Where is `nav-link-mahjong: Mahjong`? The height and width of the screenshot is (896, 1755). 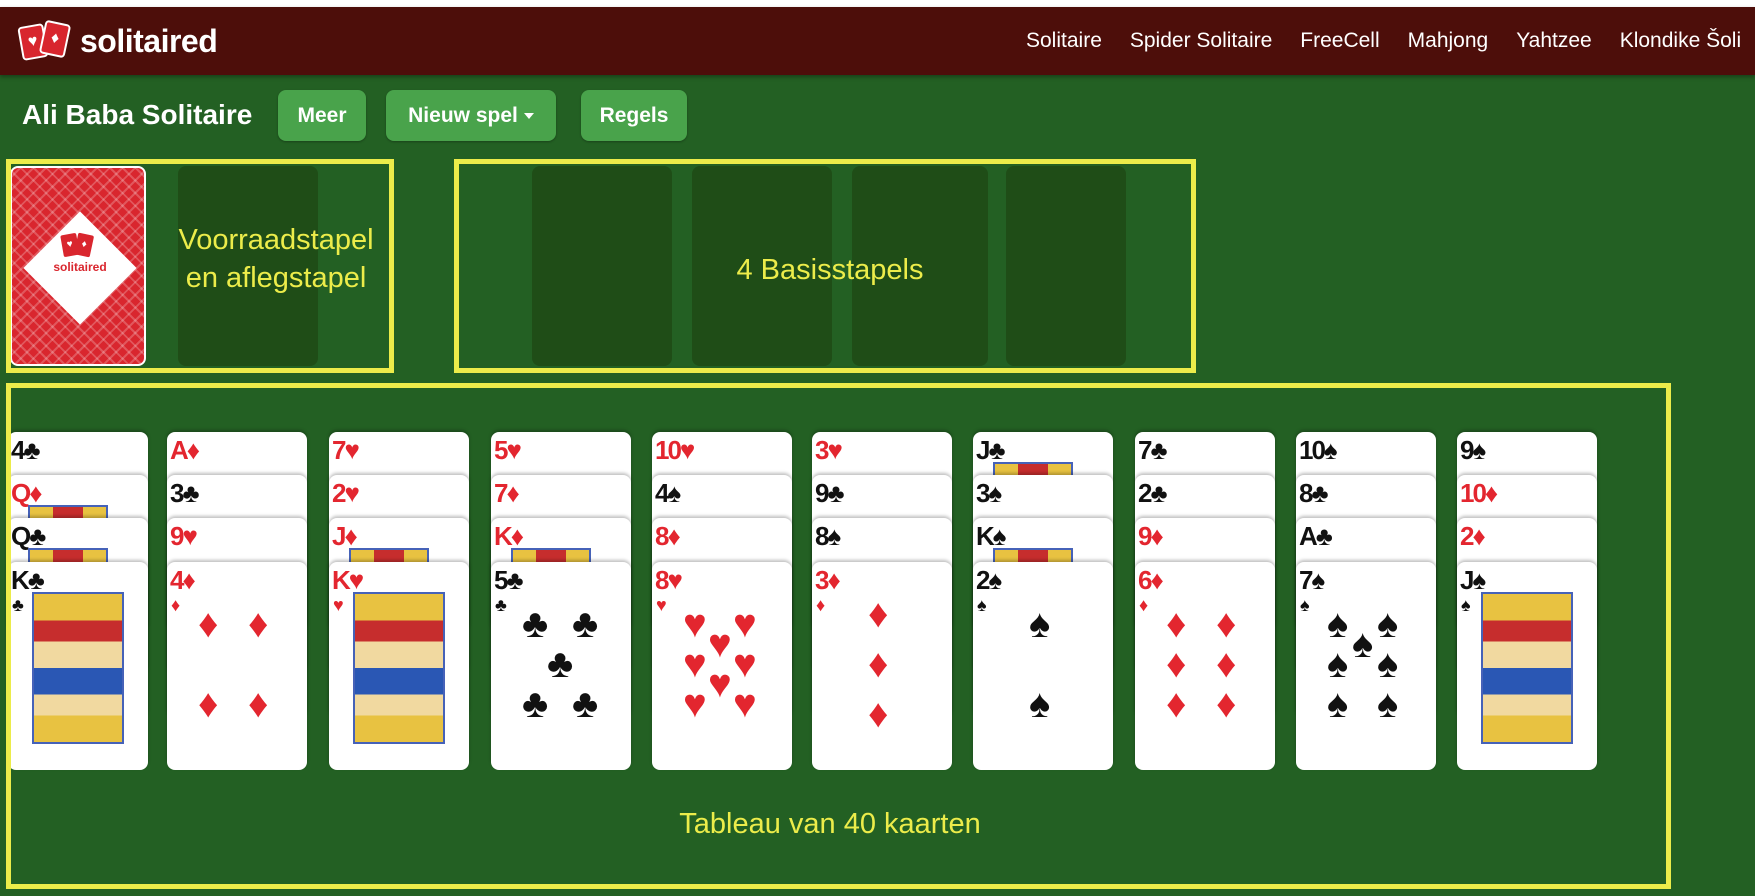 nav-link-mahjong: Mahjong is located at coordinates (1448, 41).